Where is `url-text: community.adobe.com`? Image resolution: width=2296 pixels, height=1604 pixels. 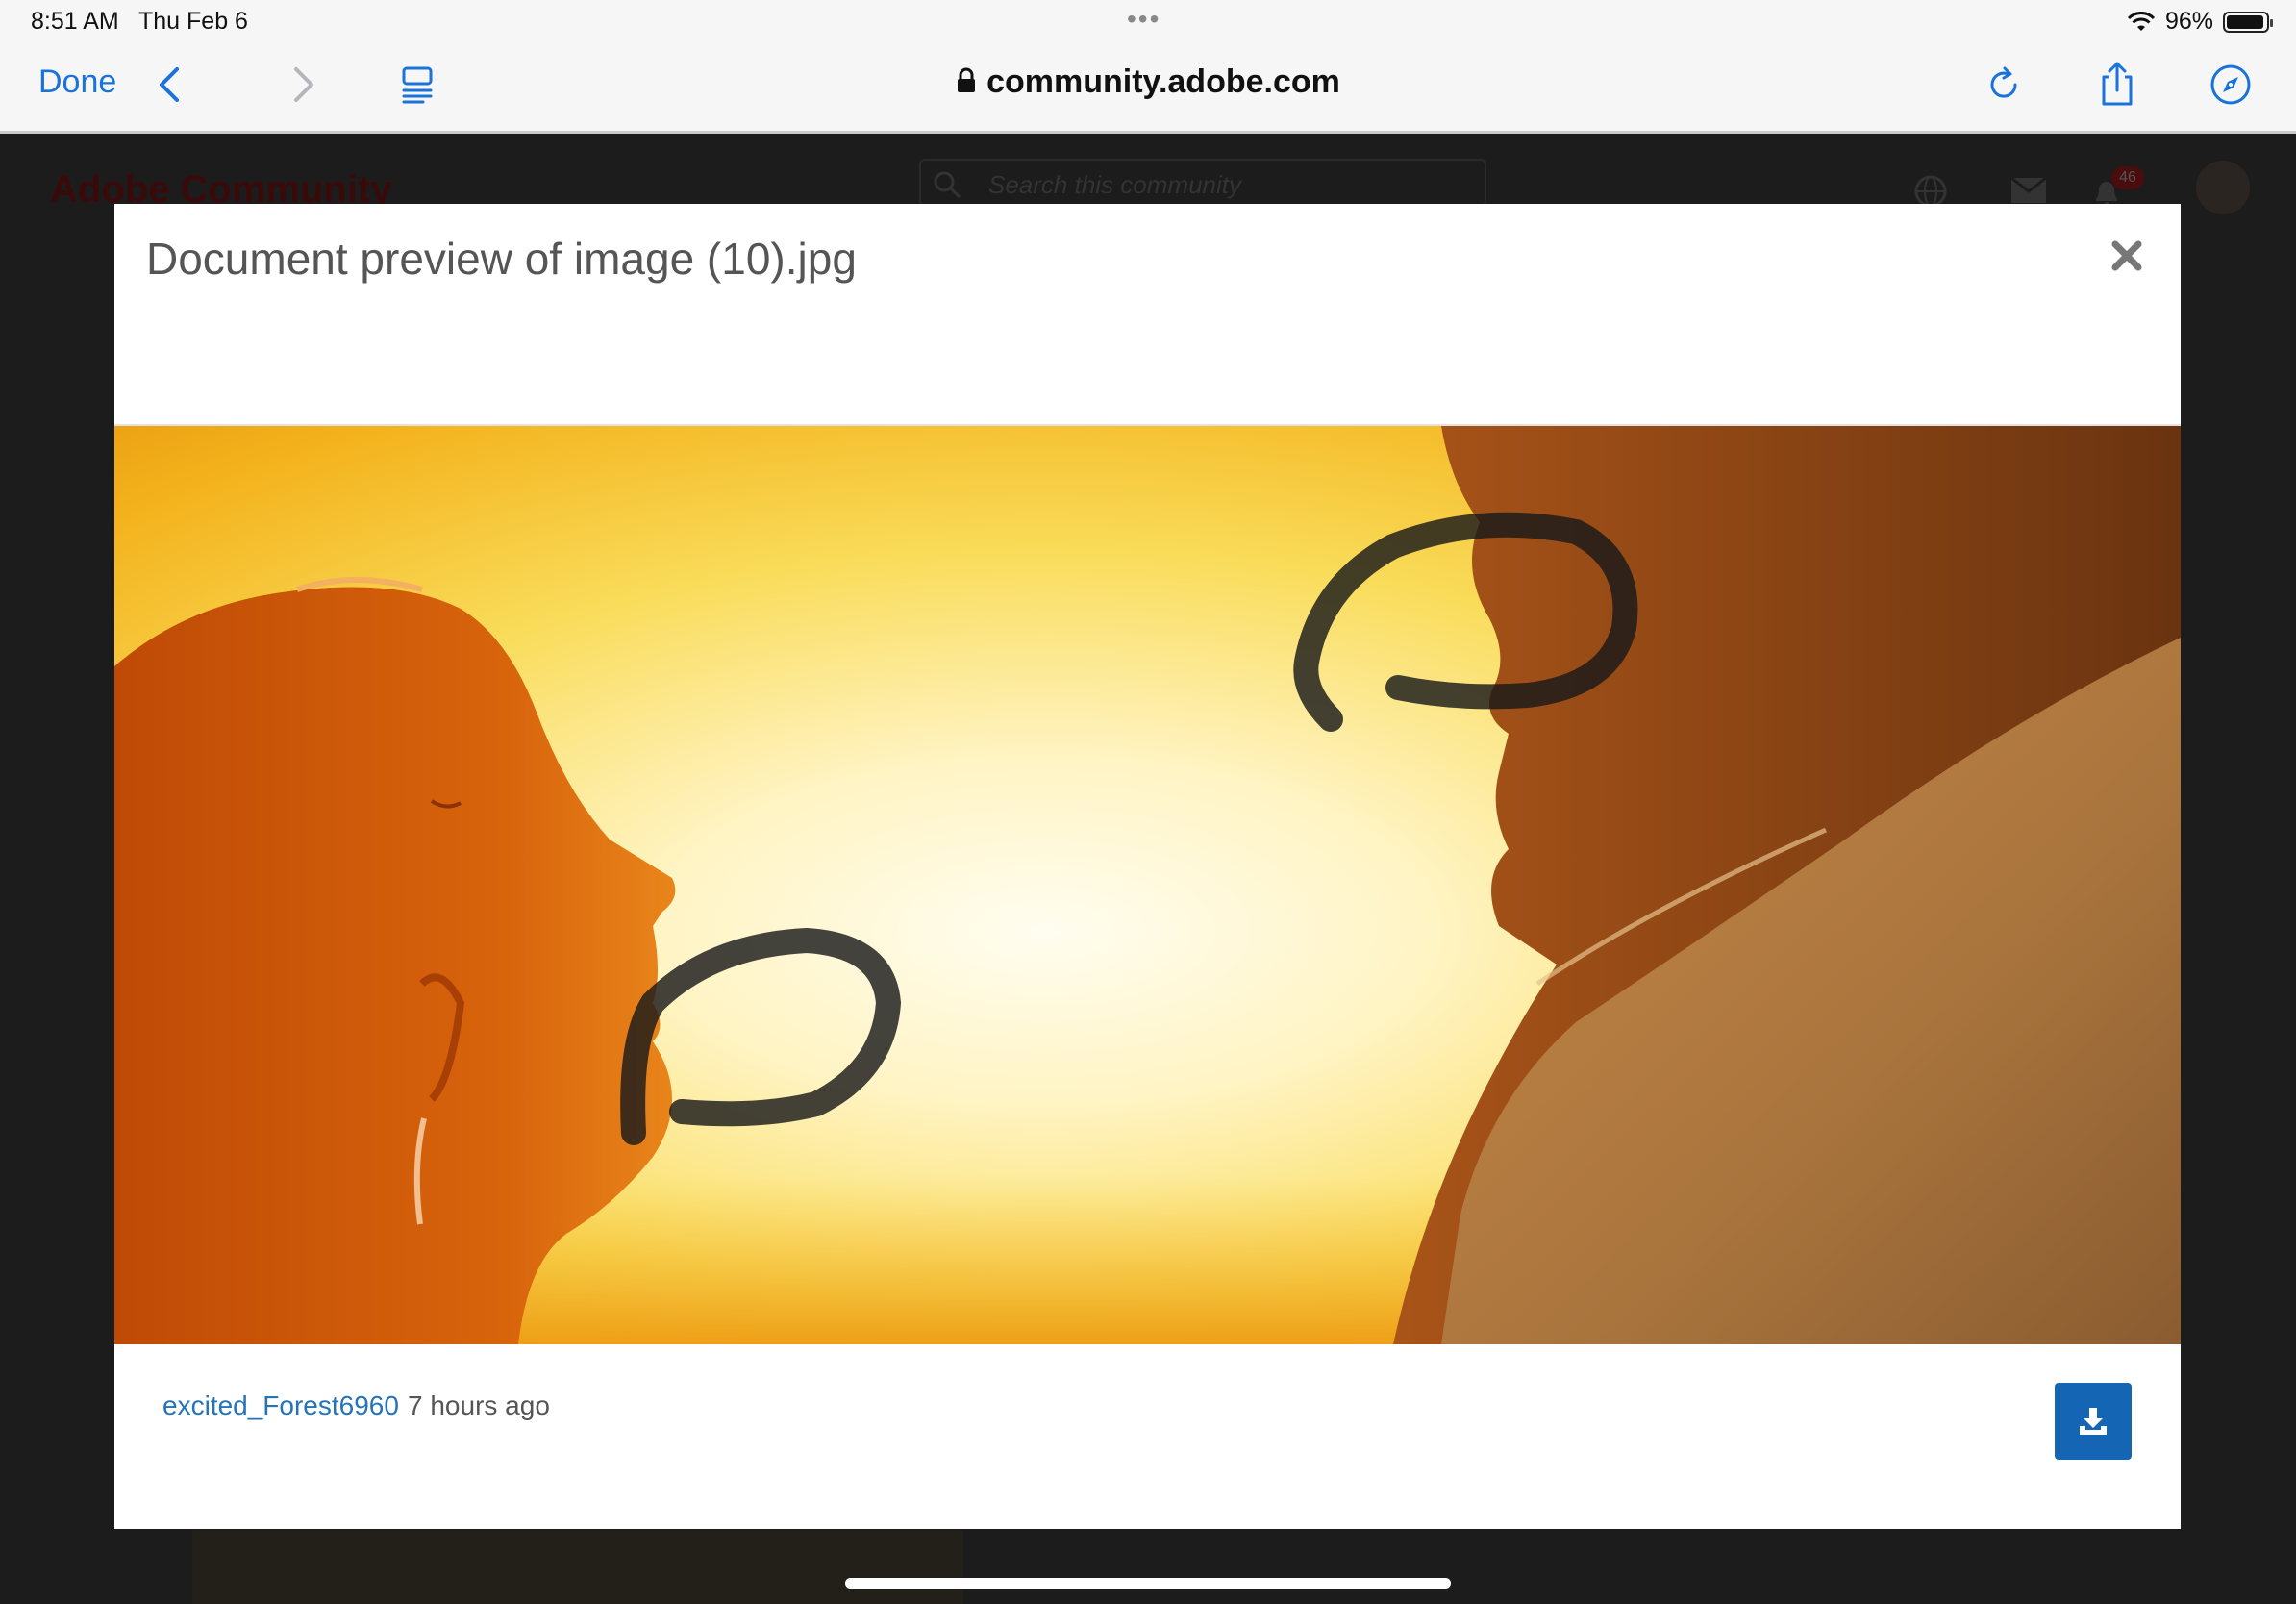
url-text: community.adobe.com is located at coordinates (1163, 81).